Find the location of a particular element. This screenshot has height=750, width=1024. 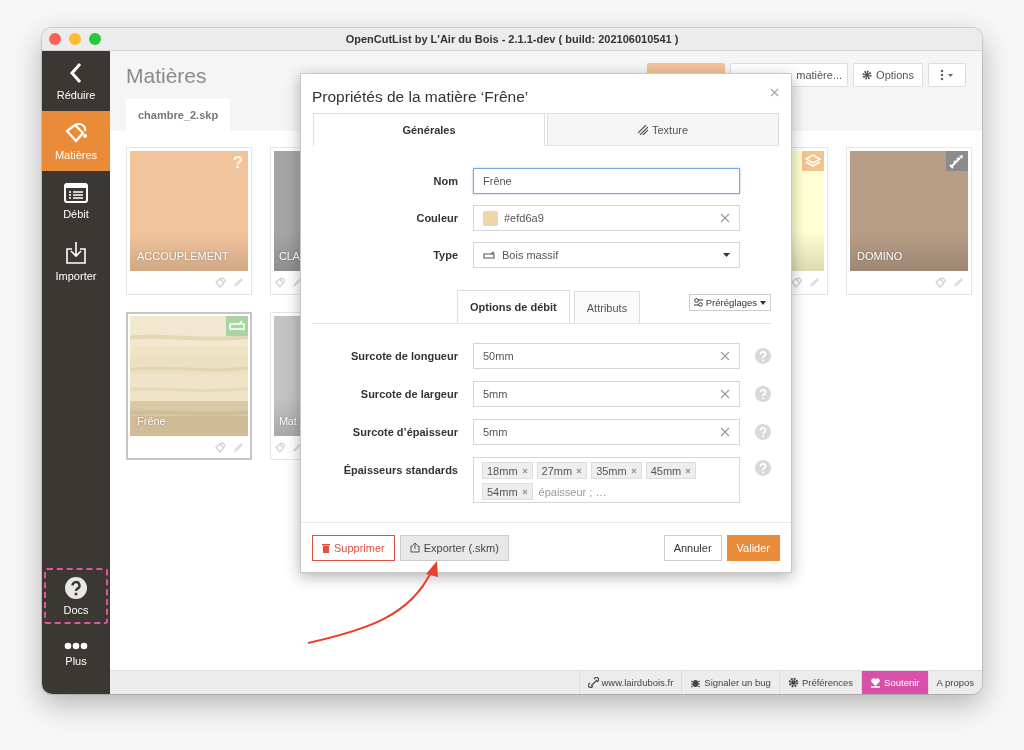

page-title: Matières is located at coordinates (166, 75).